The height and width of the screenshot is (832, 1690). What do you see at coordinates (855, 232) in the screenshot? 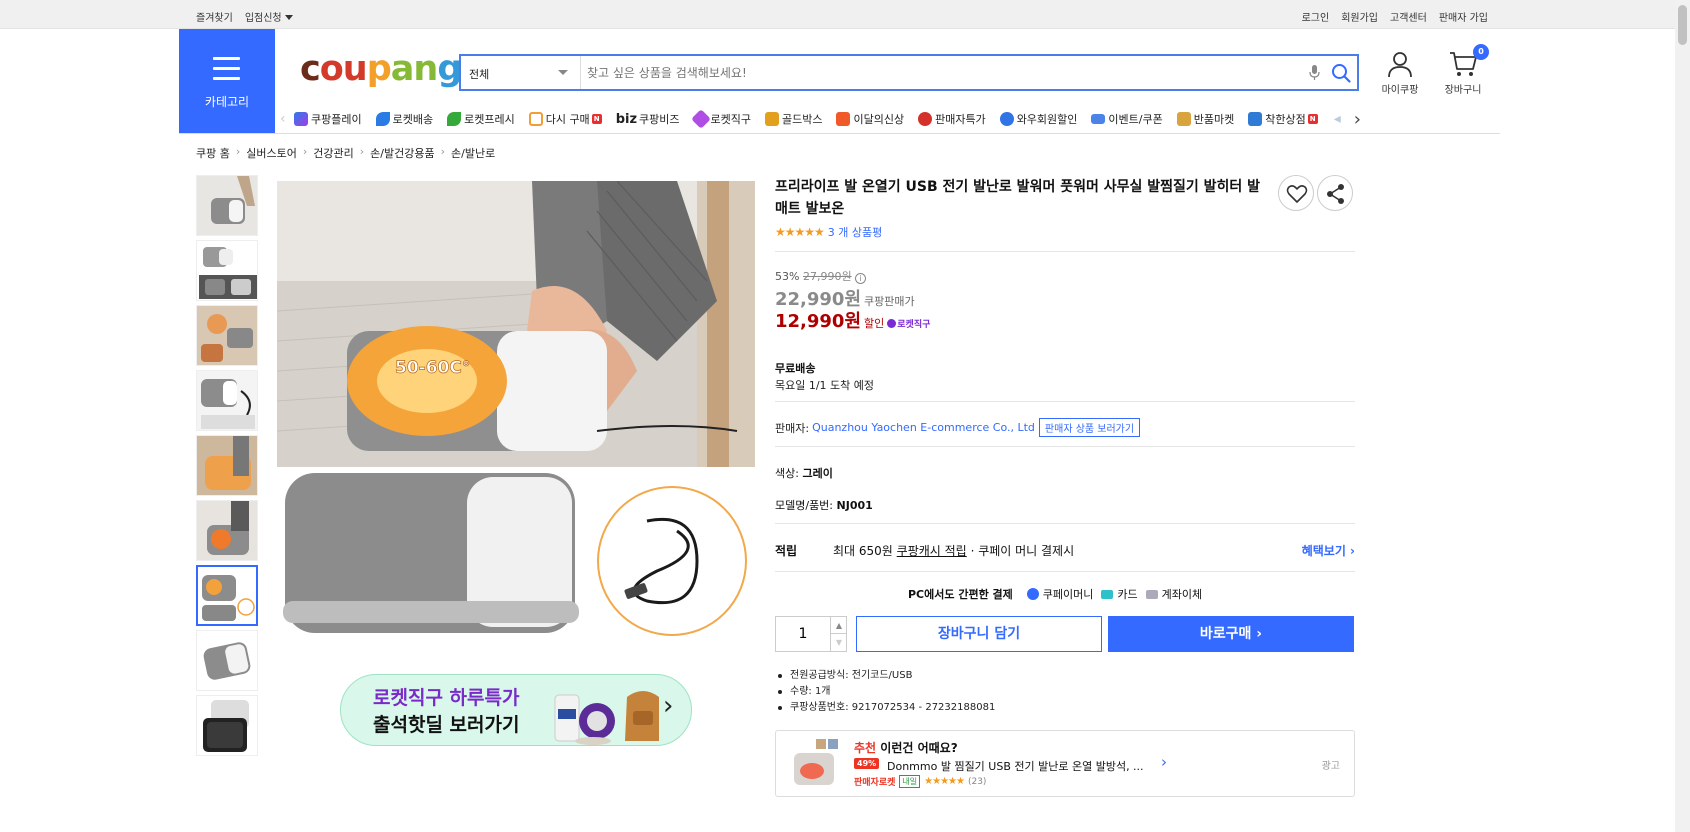
I see `review-count-link: 3 개 상품평` at bounding box center [855, 232].